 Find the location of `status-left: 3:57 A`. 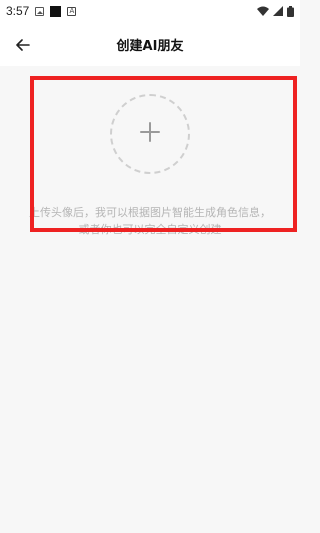

status-left: 3:57 A is located at coordinates (41, 11).